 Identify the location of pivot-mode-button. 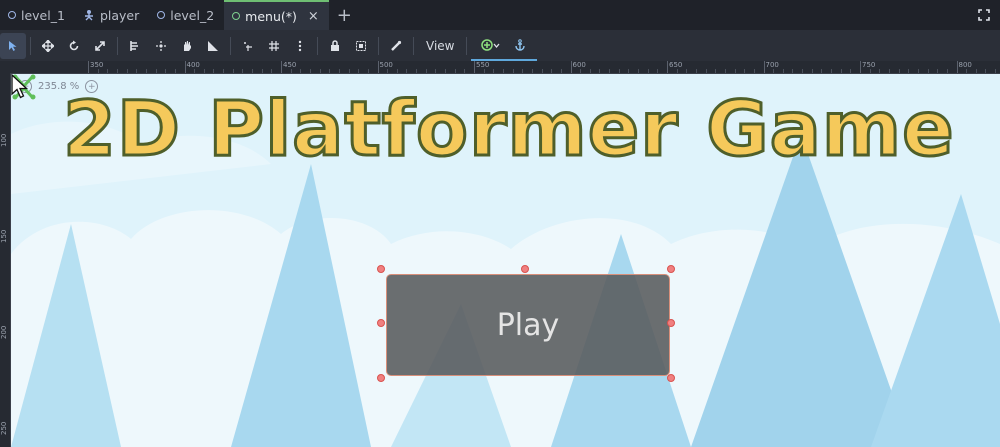
(161, 46).